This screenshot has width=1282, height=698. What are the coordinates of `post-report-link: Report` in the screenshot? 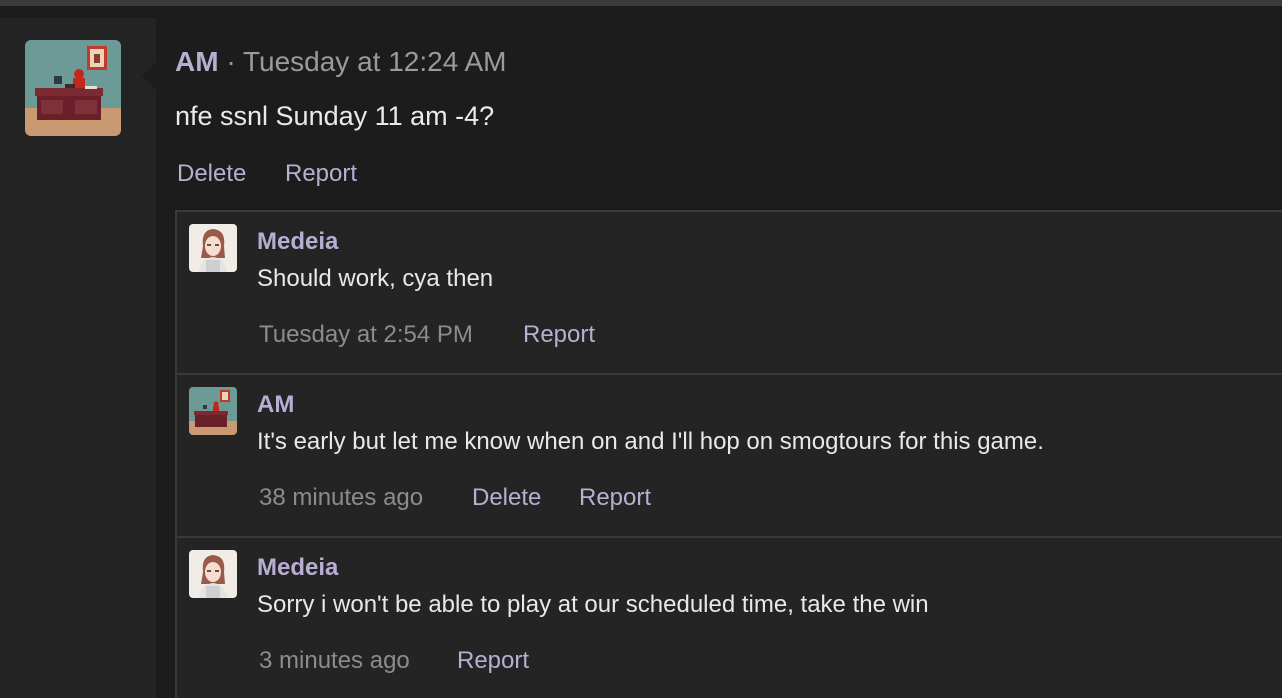 It's located at (321, 174).